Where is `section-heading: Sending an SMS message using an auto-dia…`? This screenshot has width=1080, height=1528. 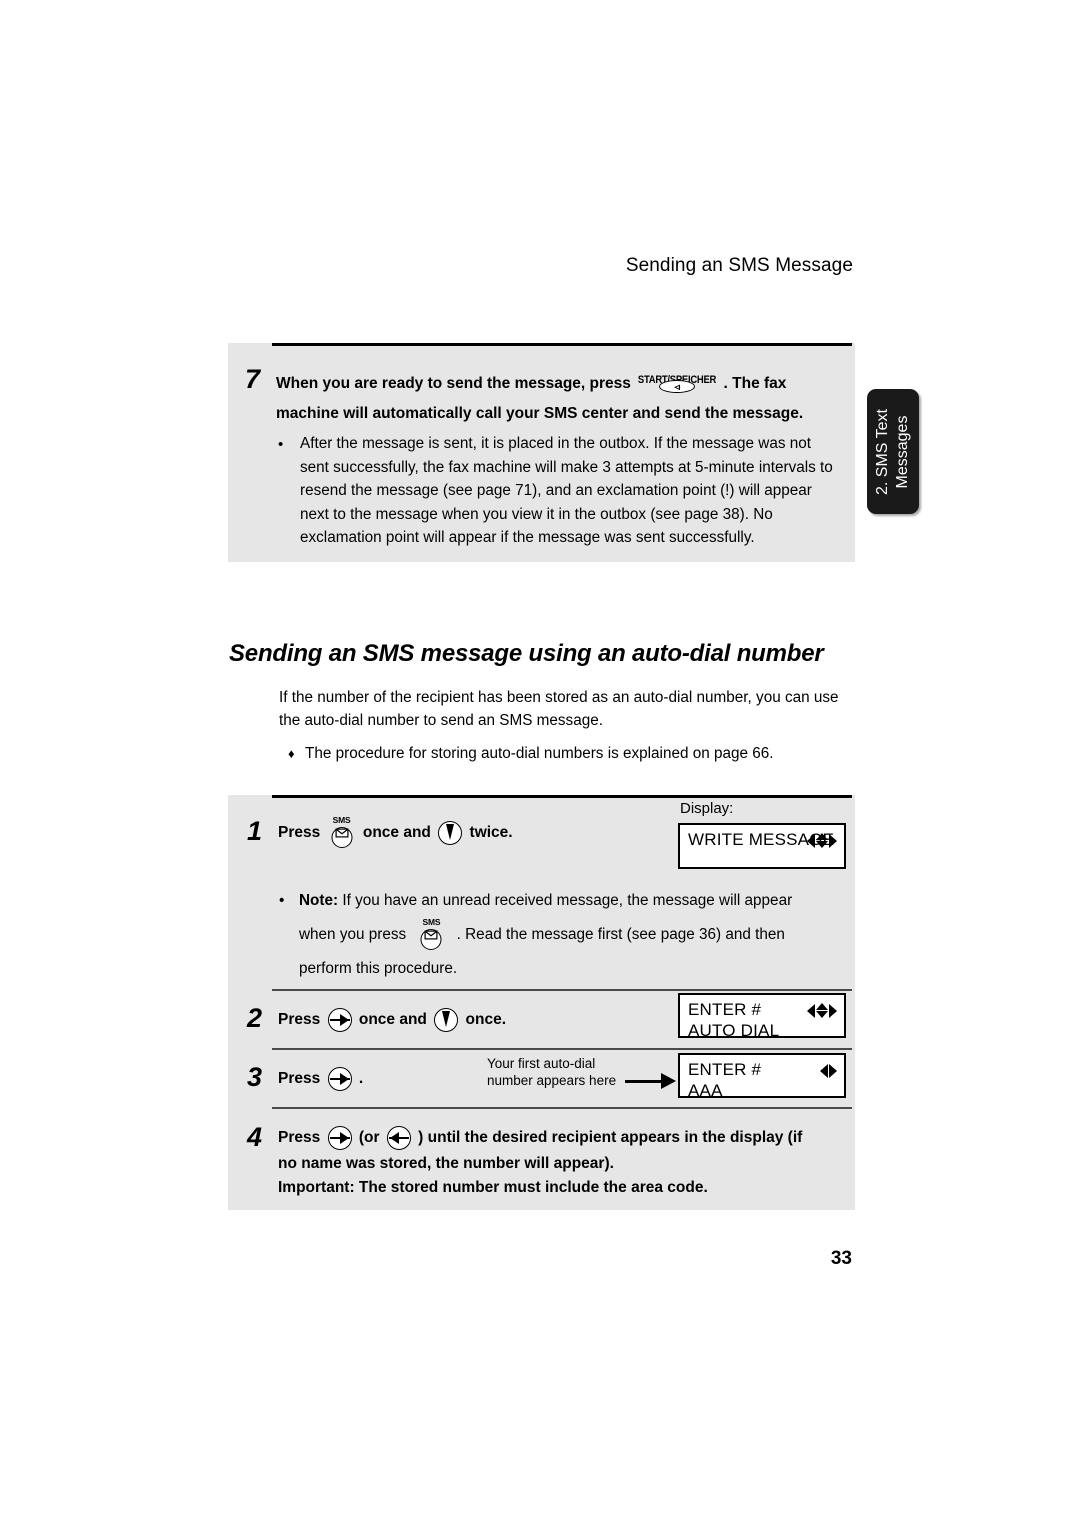 section-heading: Sending an SMS message using an auto-dia… is located at coordinates (526, 653).